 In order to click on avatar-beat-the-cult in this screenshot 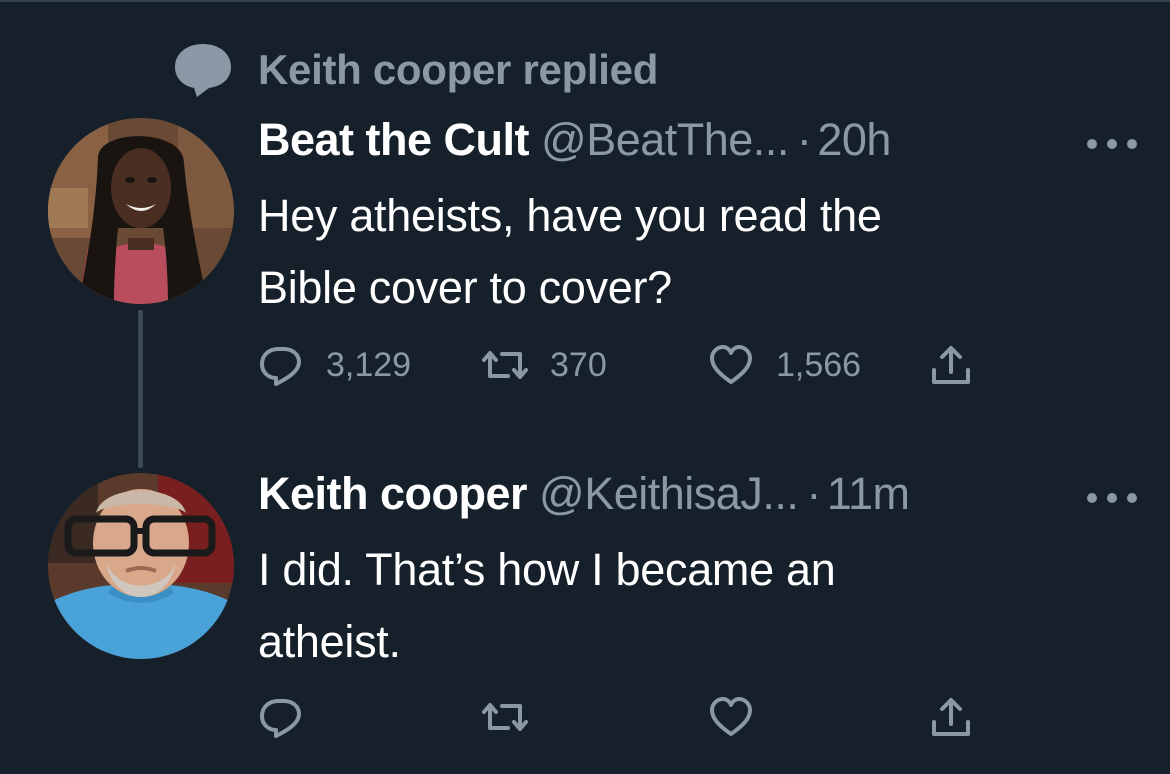, I will do `click(141, 211)`.